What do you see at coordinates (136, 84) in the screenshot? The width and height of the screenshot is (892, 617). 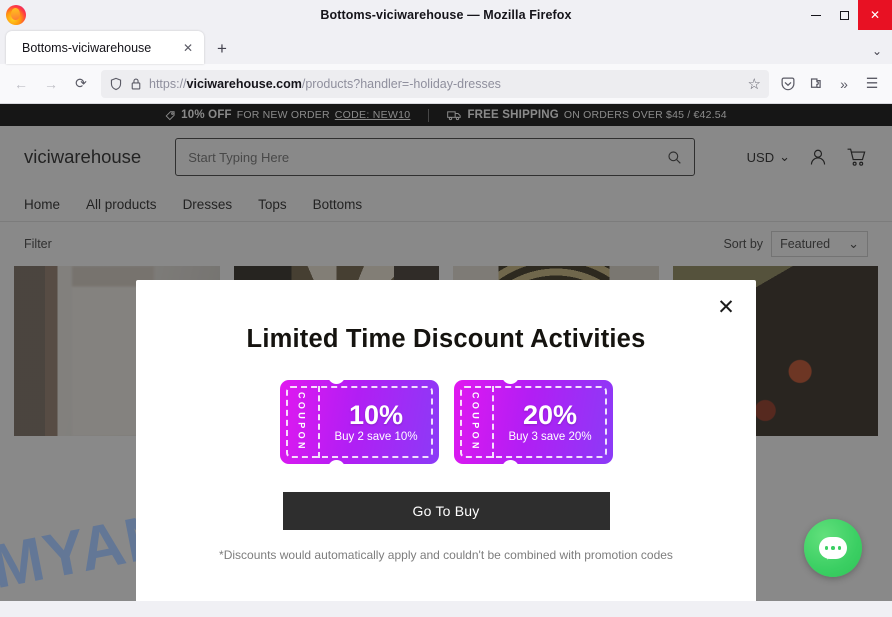 I see `lock-icon` at bounding box center [136, 84].